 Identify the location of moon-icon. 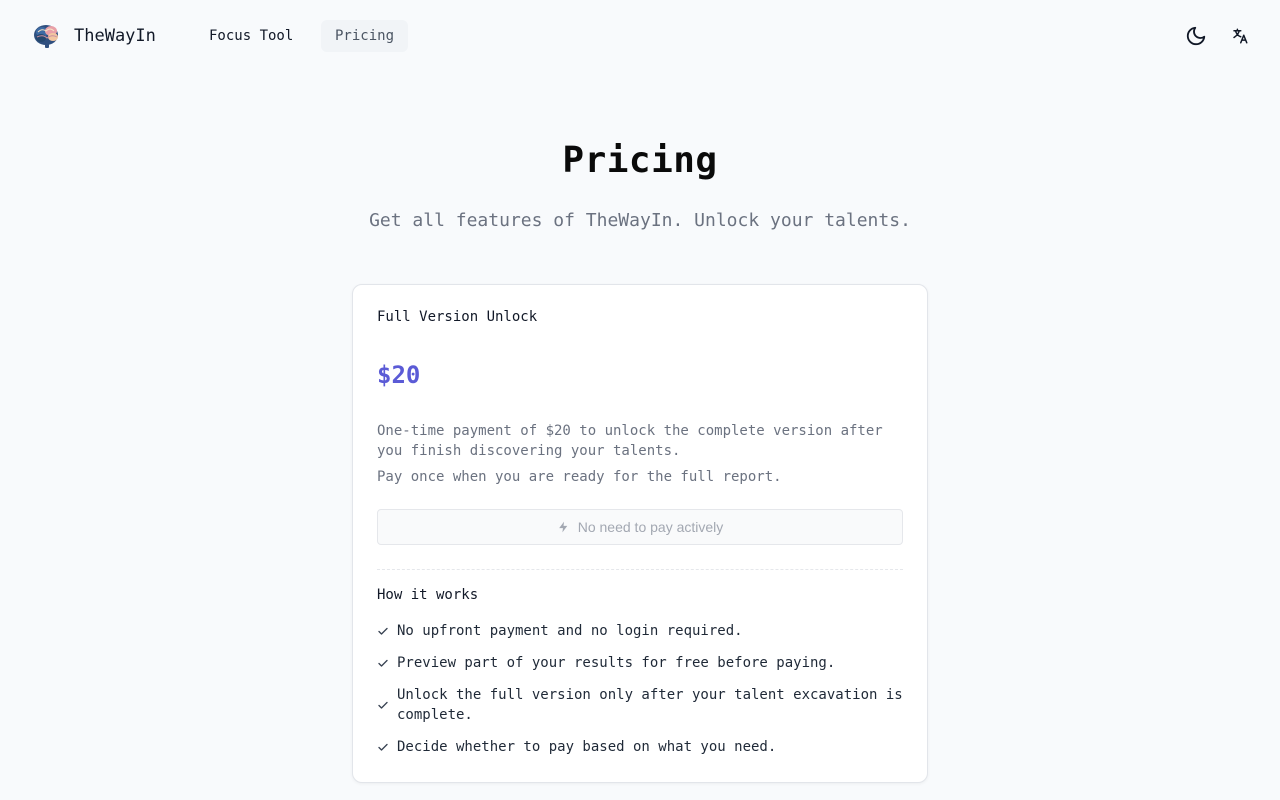
(1196, 36).